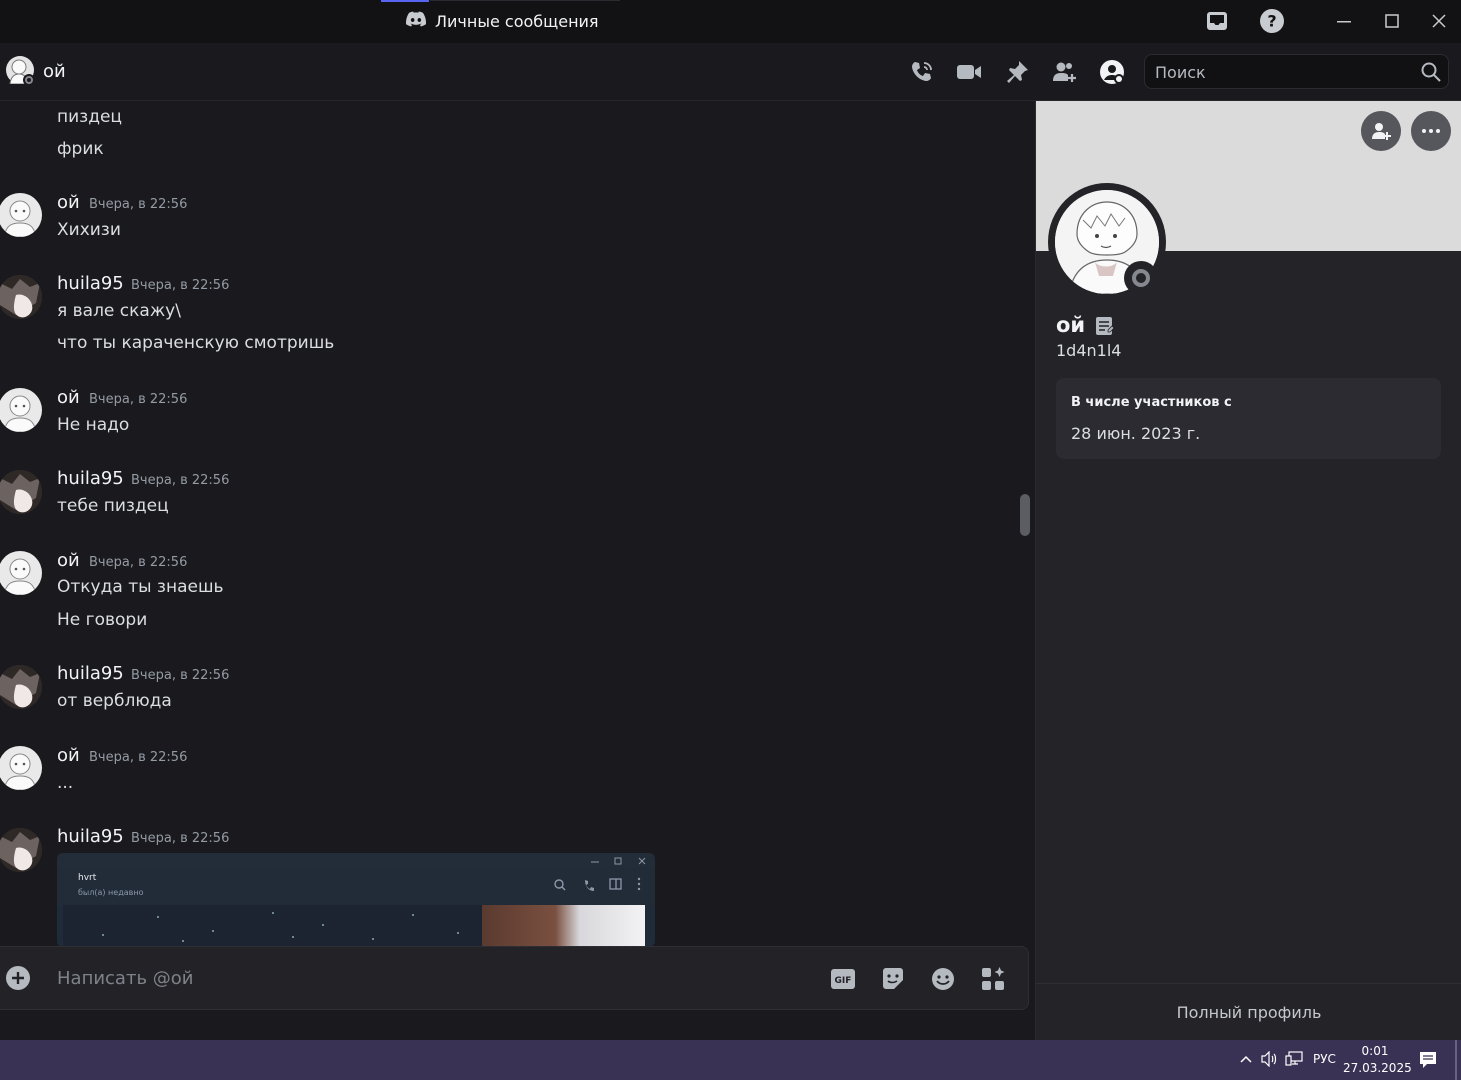 This screenshot has width=1461, height=1080. What do you see at coordinates (416, 21) in the screenshot?
I see `discord-logo-icon` at bounding box center [416, 21].